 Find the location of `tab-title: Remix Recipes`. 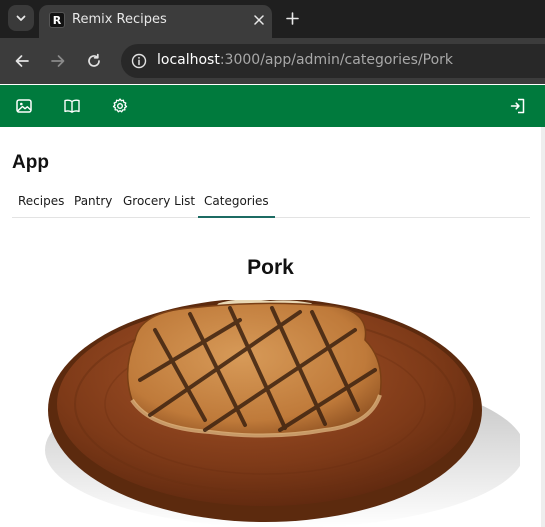

tab-title: Remix Recipes is located at coordinates (119, 19).